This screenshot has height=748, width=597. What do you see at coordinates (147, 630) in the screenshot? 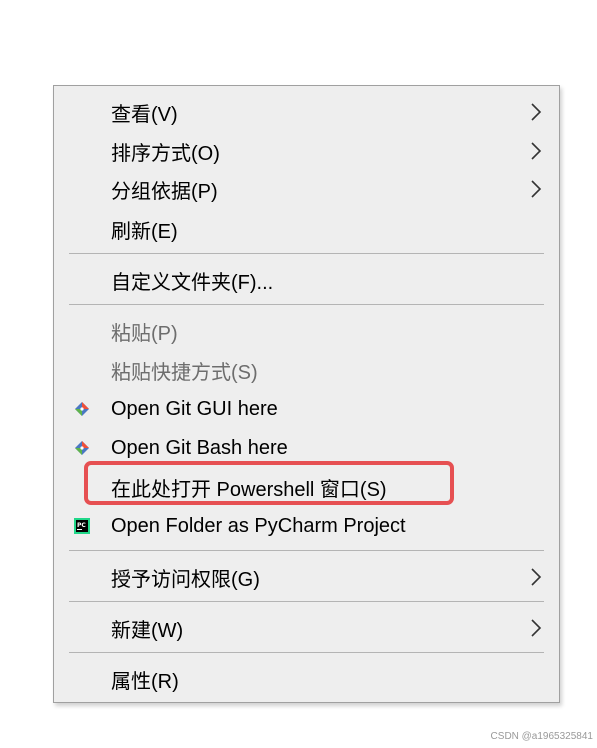
I see `menu-item-new-label: 新建(W)` at bounding box center [147, 630].